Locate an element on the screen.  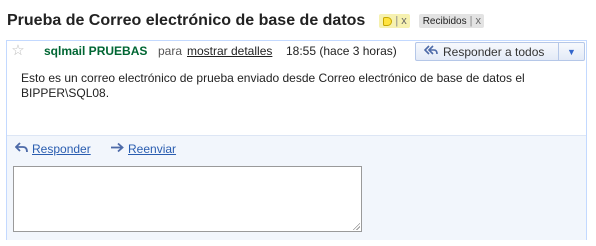
sender-name: sqlmail PRUEBAS is located at coordinates (95, 51).